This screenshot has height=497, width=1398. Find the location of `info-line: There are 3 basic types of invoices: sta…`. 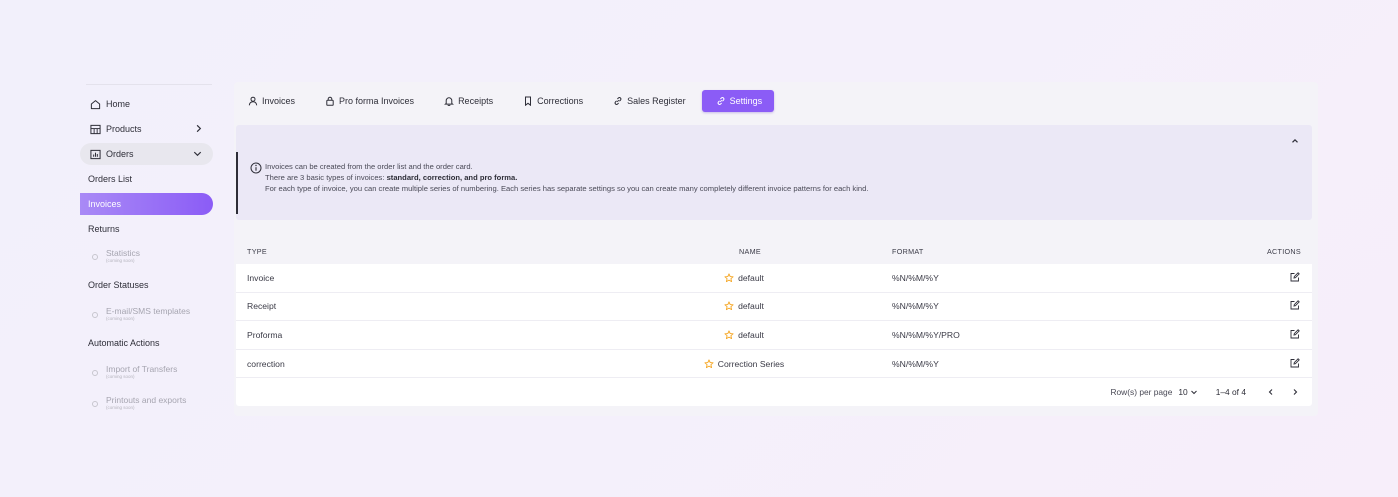

info-line: There are 3 basic types of invoices: sta… is located at coordinates (566, 177).